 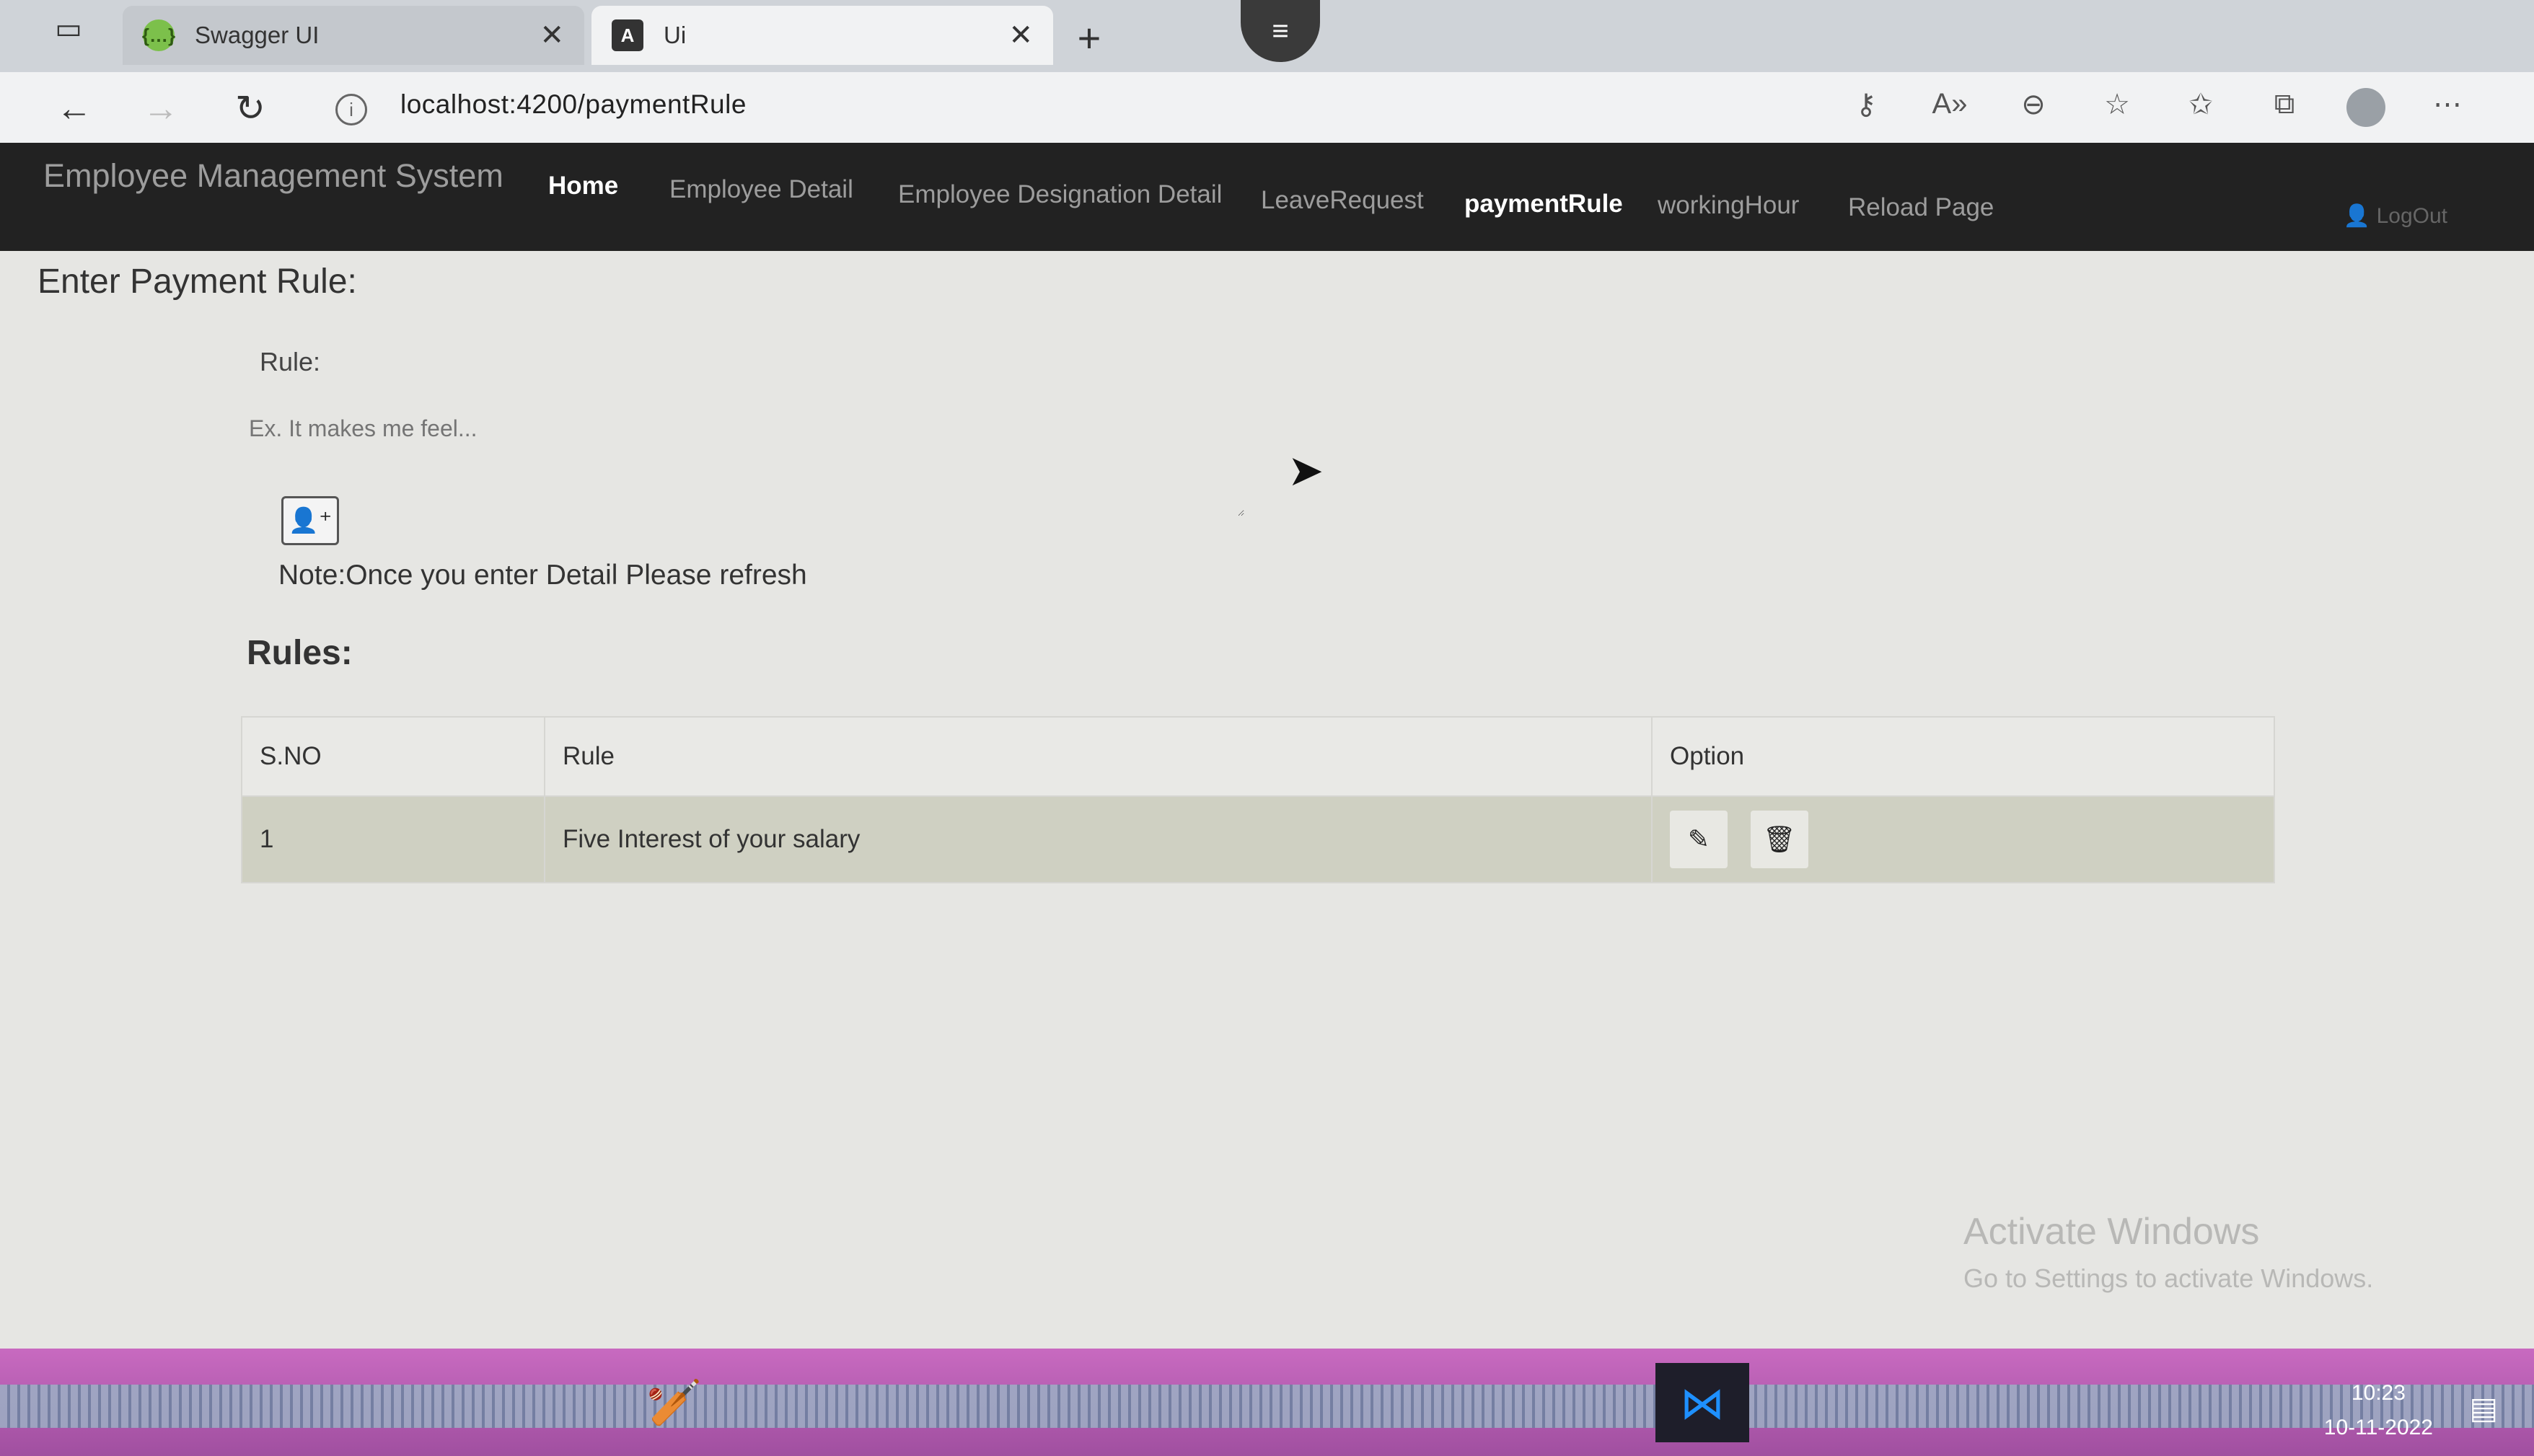 I want to click on clock-time: 10:23, so click(x=2378, y=1393).